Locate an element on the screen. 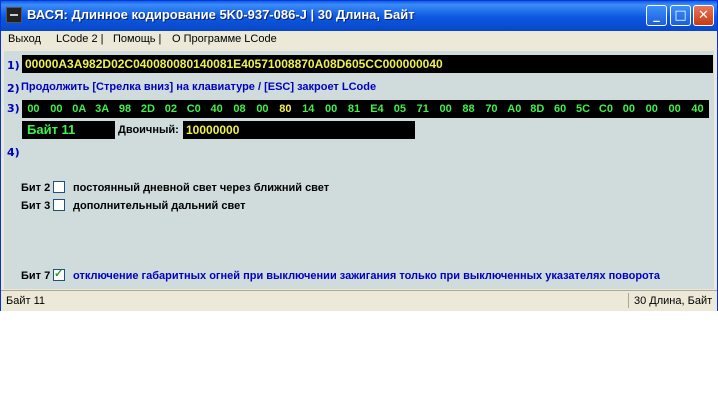 The width and height of the screenshot is (718, 400). menu-help: Помощь | is located at coordinates (137, 39).